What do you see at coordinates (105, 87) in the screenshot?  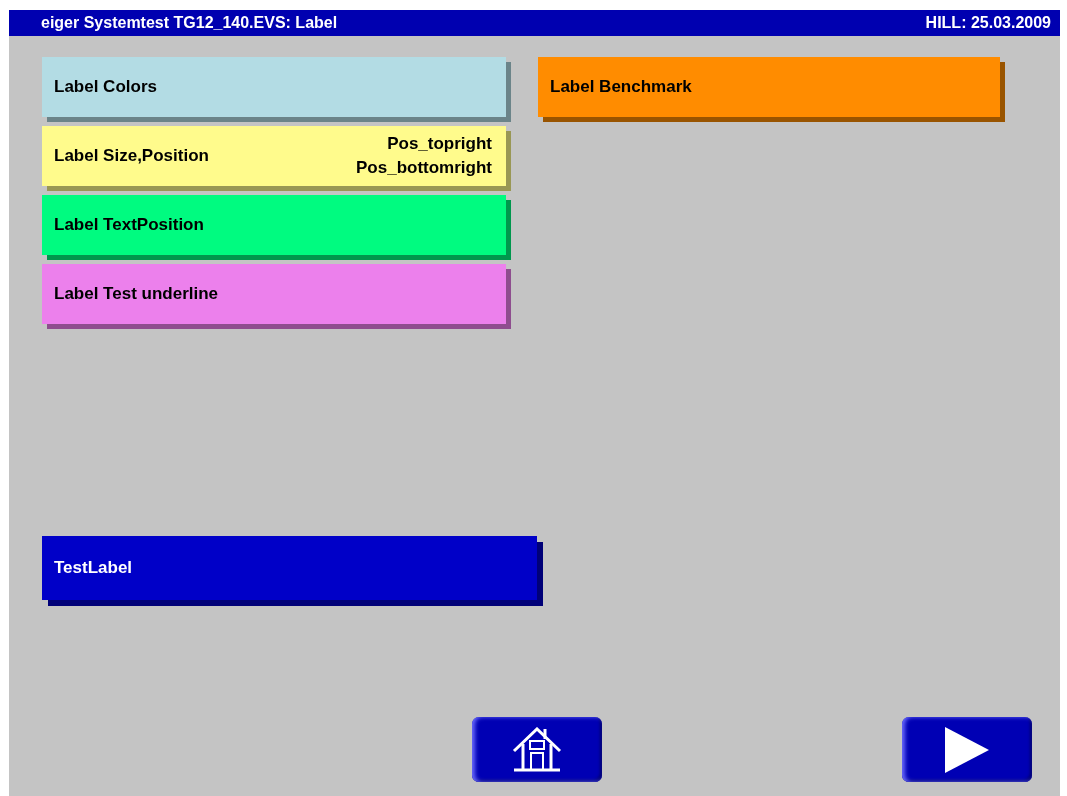 I see `label-text: Label Colors` at bounding box center [105, 87].